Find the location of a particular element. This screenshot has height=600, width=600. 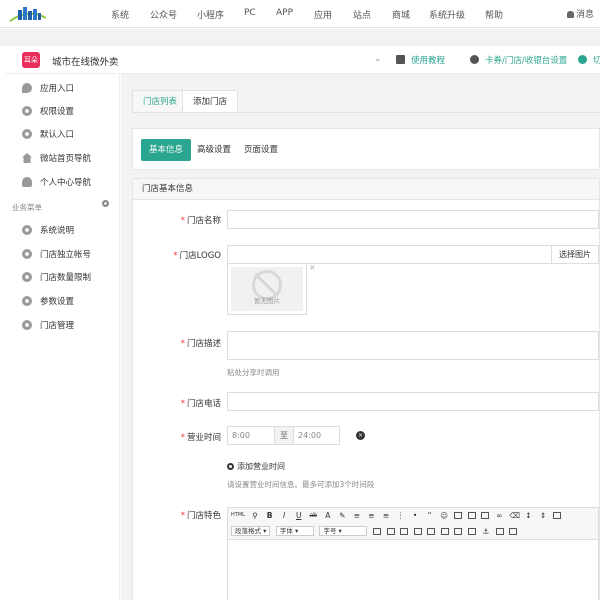

search-icon: ⚲ is located at coordinates (255, 515).